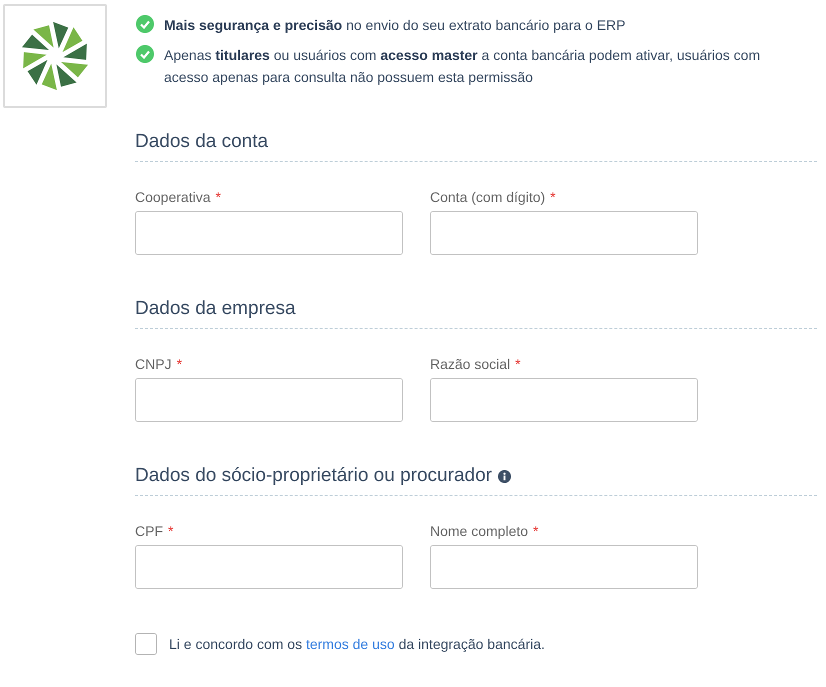 This screenshot has height=687, width=826. What do you see at coordinates (463, 66) in the screenshot?
I see `benefit-text: Apenas titulares ou usuários com acesso master a conta bancária podem ativar, usuários com acesso apenas para consulta não possuem esta permissão` at bounding box center [463, 66].